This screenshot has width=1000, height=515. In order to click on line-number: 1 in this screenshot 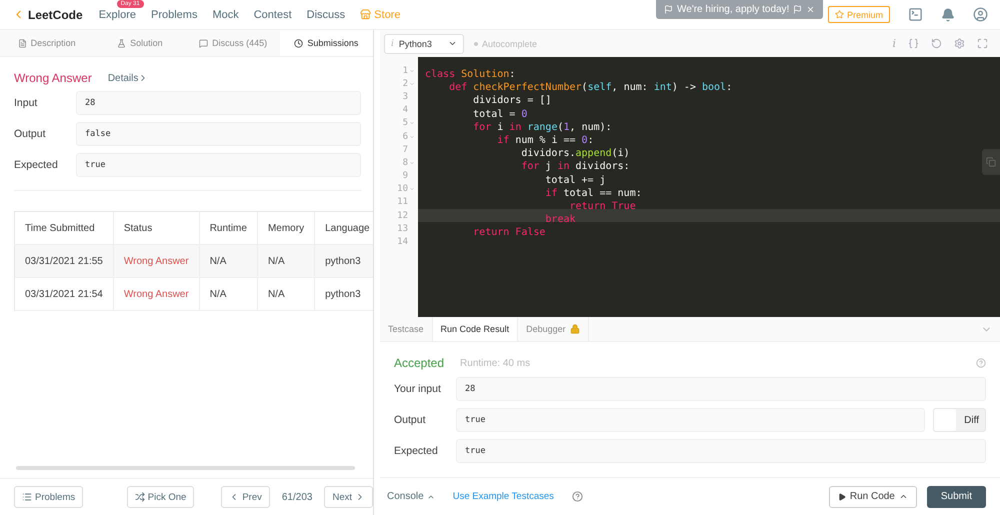, I will do `click(405, 71)`.